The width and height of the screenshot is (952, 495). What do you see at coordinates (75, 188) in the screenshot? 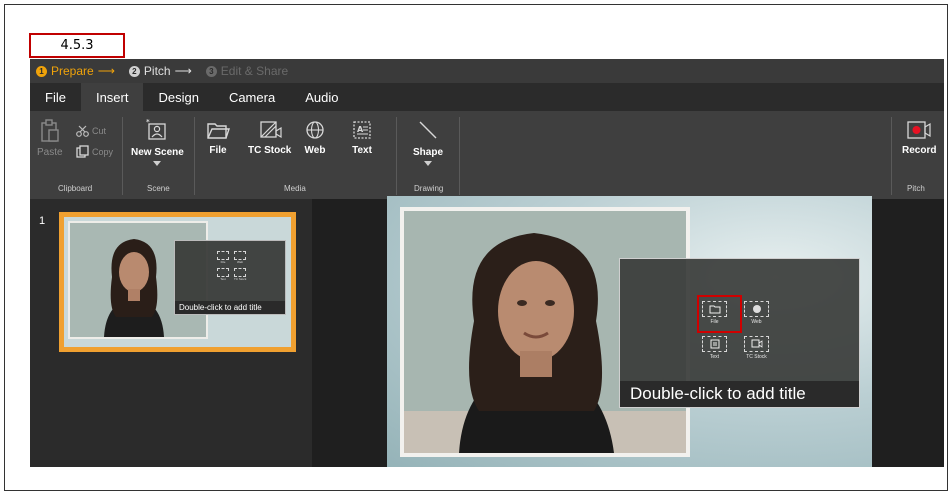
I see `clipboard-group-label: Clipboard` at bounding box center [75, 188].